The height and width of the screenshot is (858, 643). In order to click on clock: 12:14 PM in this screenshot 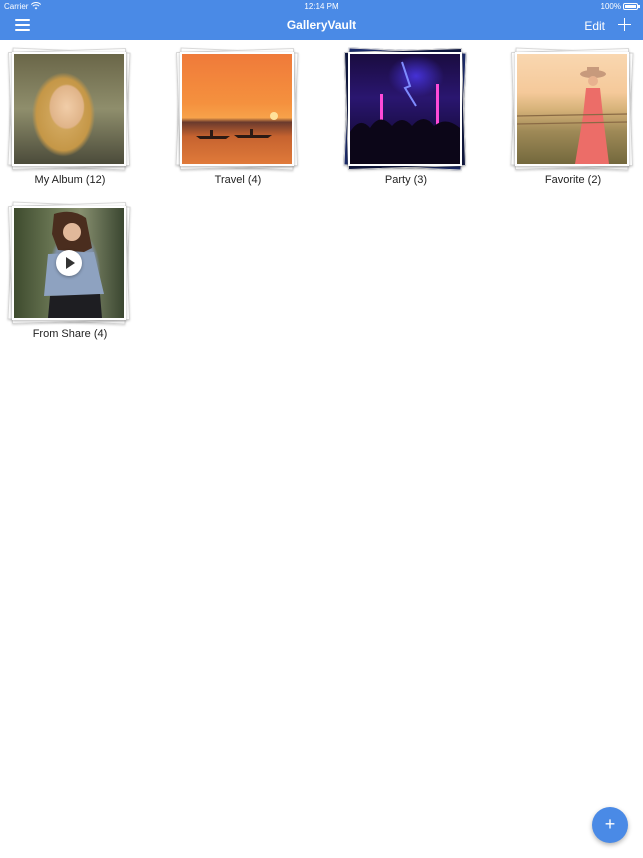, I will do `click(321, 6)`.